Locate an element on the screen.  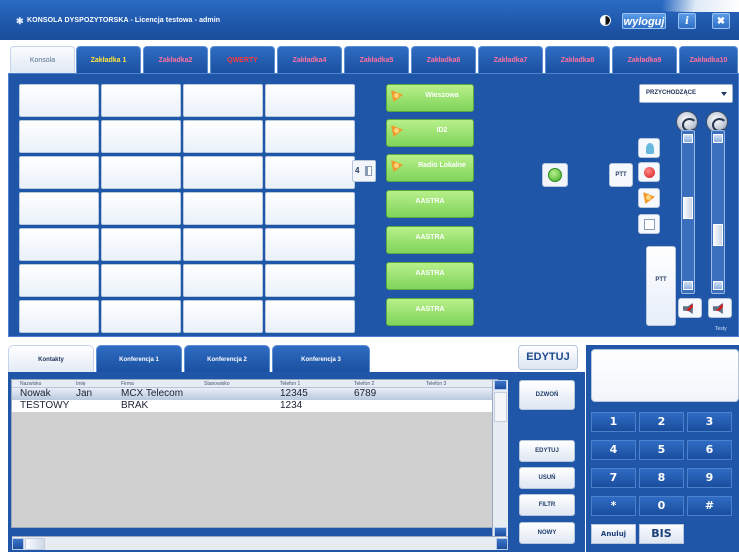
redial-button: BIS is located at coordinates (661, 534).